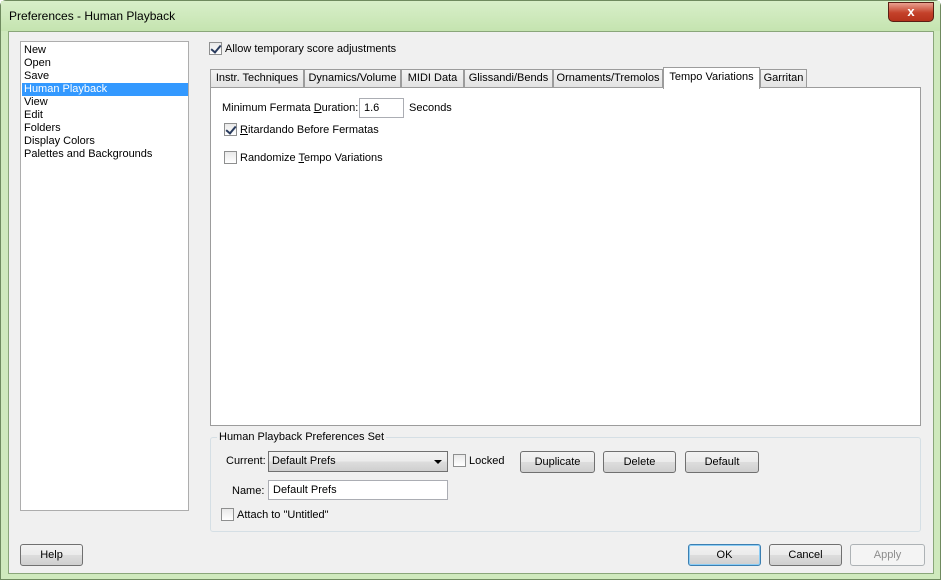 This screenshot has width=941, height=580. I want to click on category-item-display-colors: Display Colors, so click(105, 141).